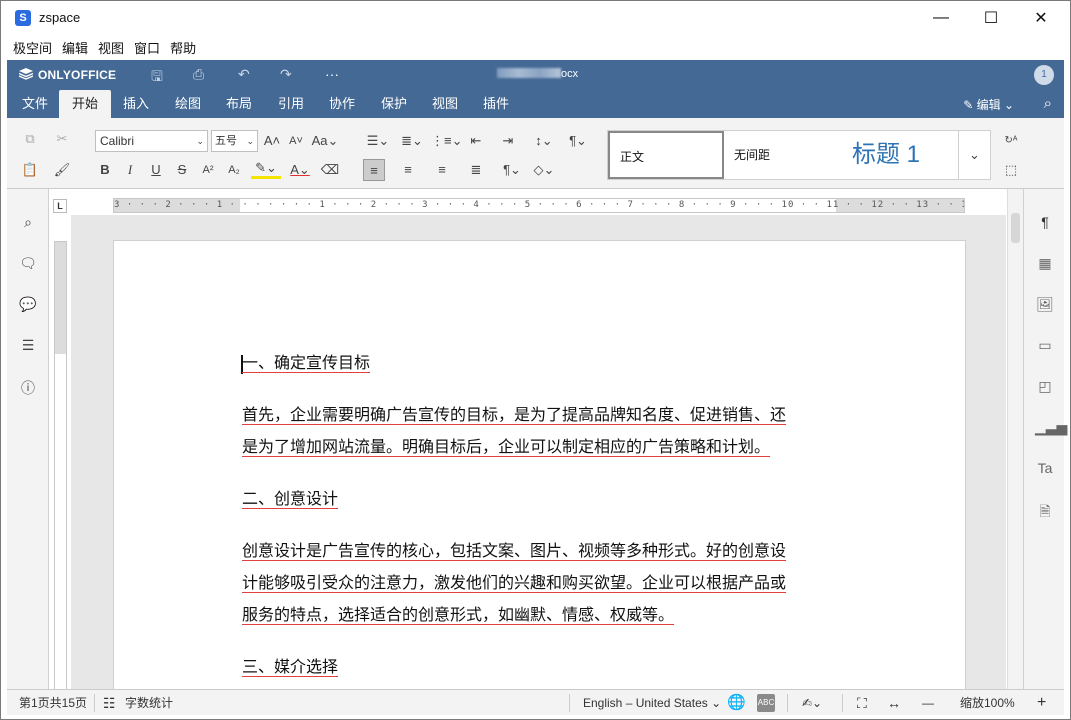 The image size is (1071, 720). What do you see at coordinates (157, 78) in the screenshot?
I see `save-icon: 🖫` at bounding box center [157, 78].